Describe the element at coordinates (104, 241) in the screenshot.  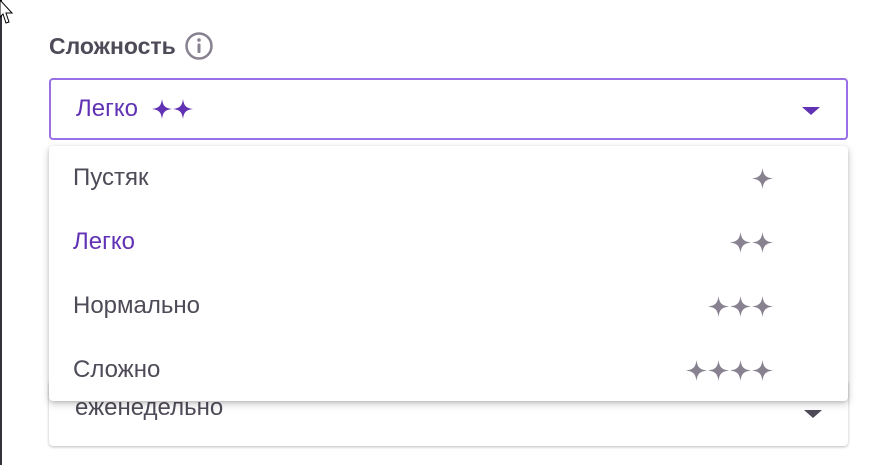
I see `menu-item-label: Легко` at that location.